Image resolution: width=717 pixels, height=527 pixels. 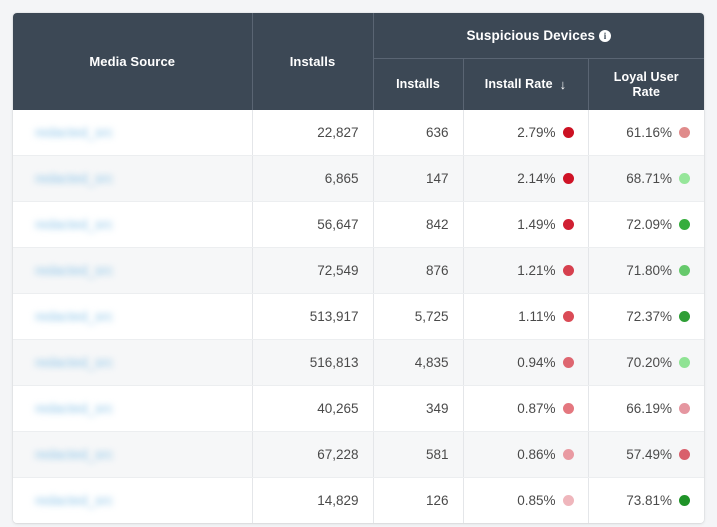 I want to click on loyal-user-rate-value-wrap: 57.49%, so click(x=658, y=454).